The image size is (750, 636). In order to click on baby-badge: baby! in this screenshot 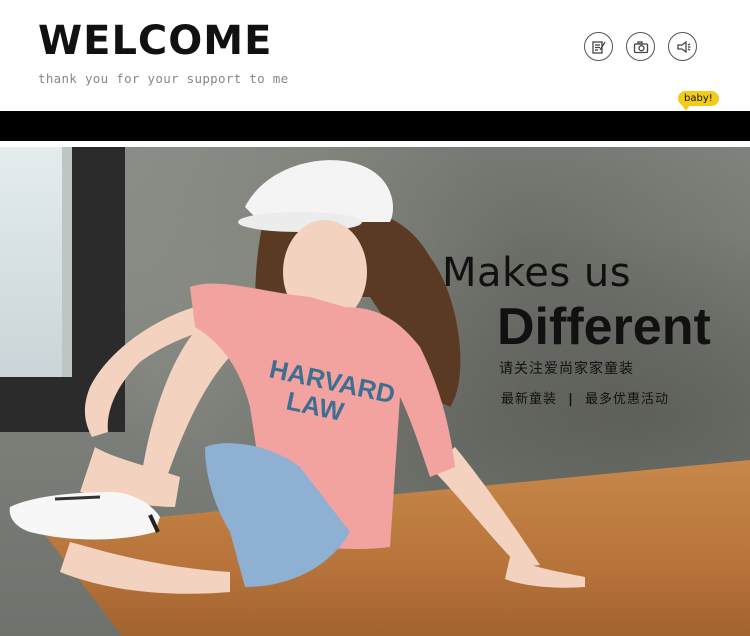, I will do `click(698, 101)`.